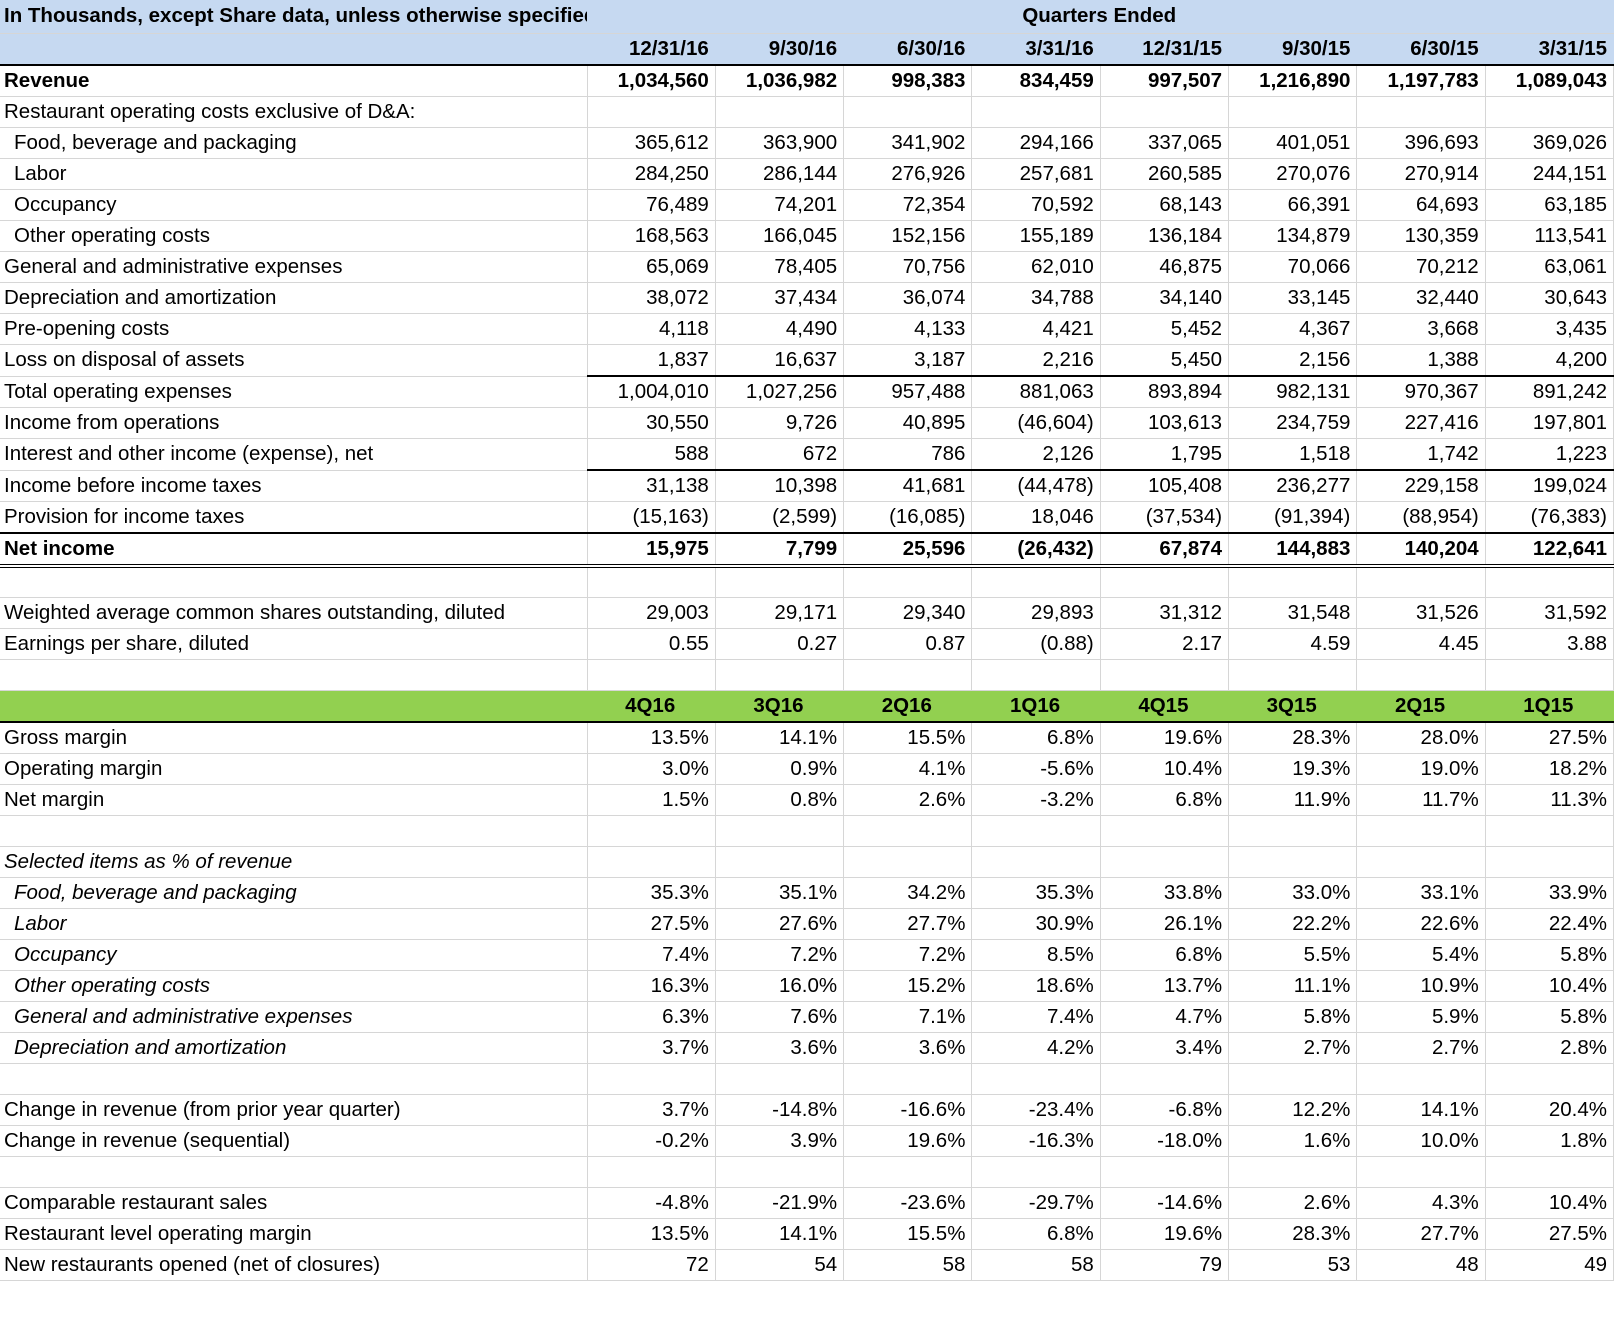 The image size is (1614, 1322). Describe the element at coordinates (294, 329) in the screenshot. I see `row-label: Pre-opening costs` at that location.